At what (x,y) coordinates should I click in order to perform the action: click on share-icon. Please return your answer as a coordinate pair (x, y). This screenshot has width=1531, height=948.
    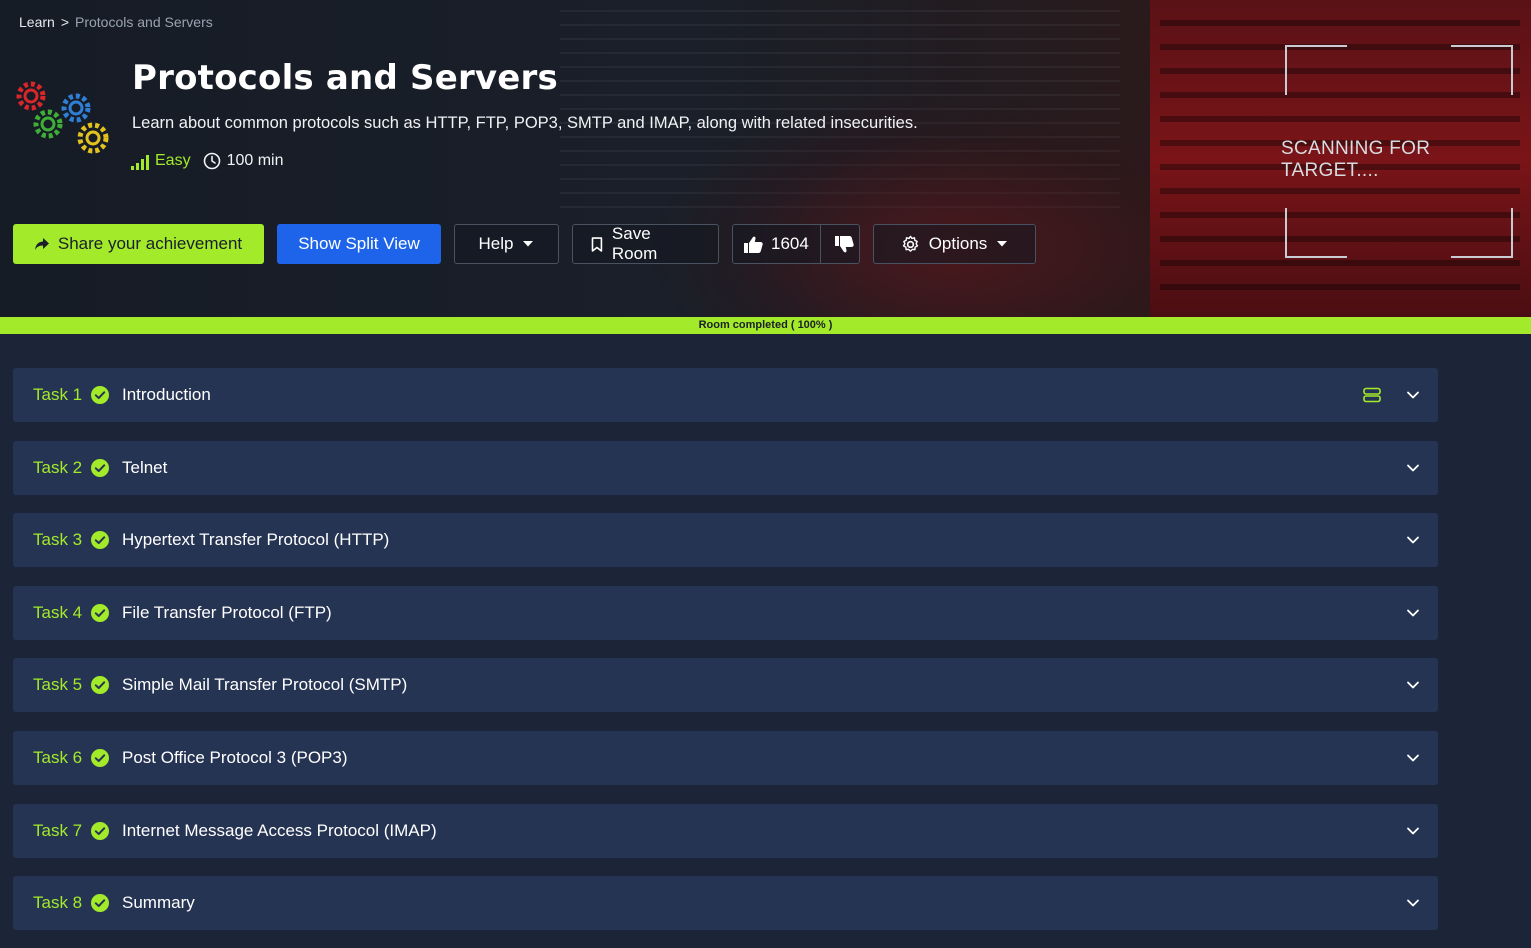
    Looking at the image, I should click on (41, 243).